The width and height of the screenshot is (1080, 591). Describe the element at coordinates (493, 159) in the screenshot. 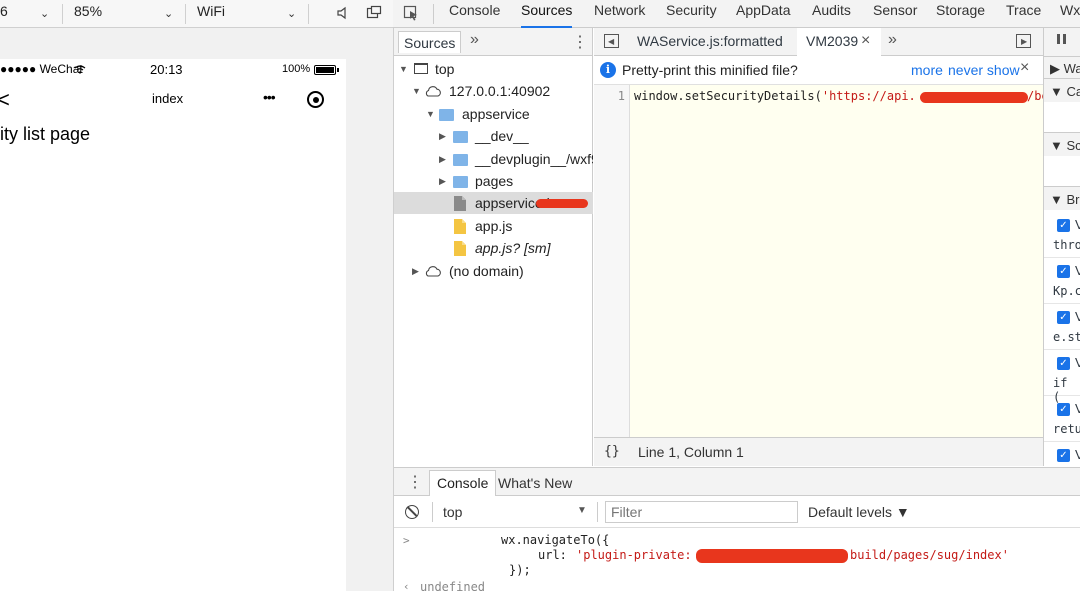

I see `tree-item-devplugin: ▶ __devplugin__/wxf9` at that location.